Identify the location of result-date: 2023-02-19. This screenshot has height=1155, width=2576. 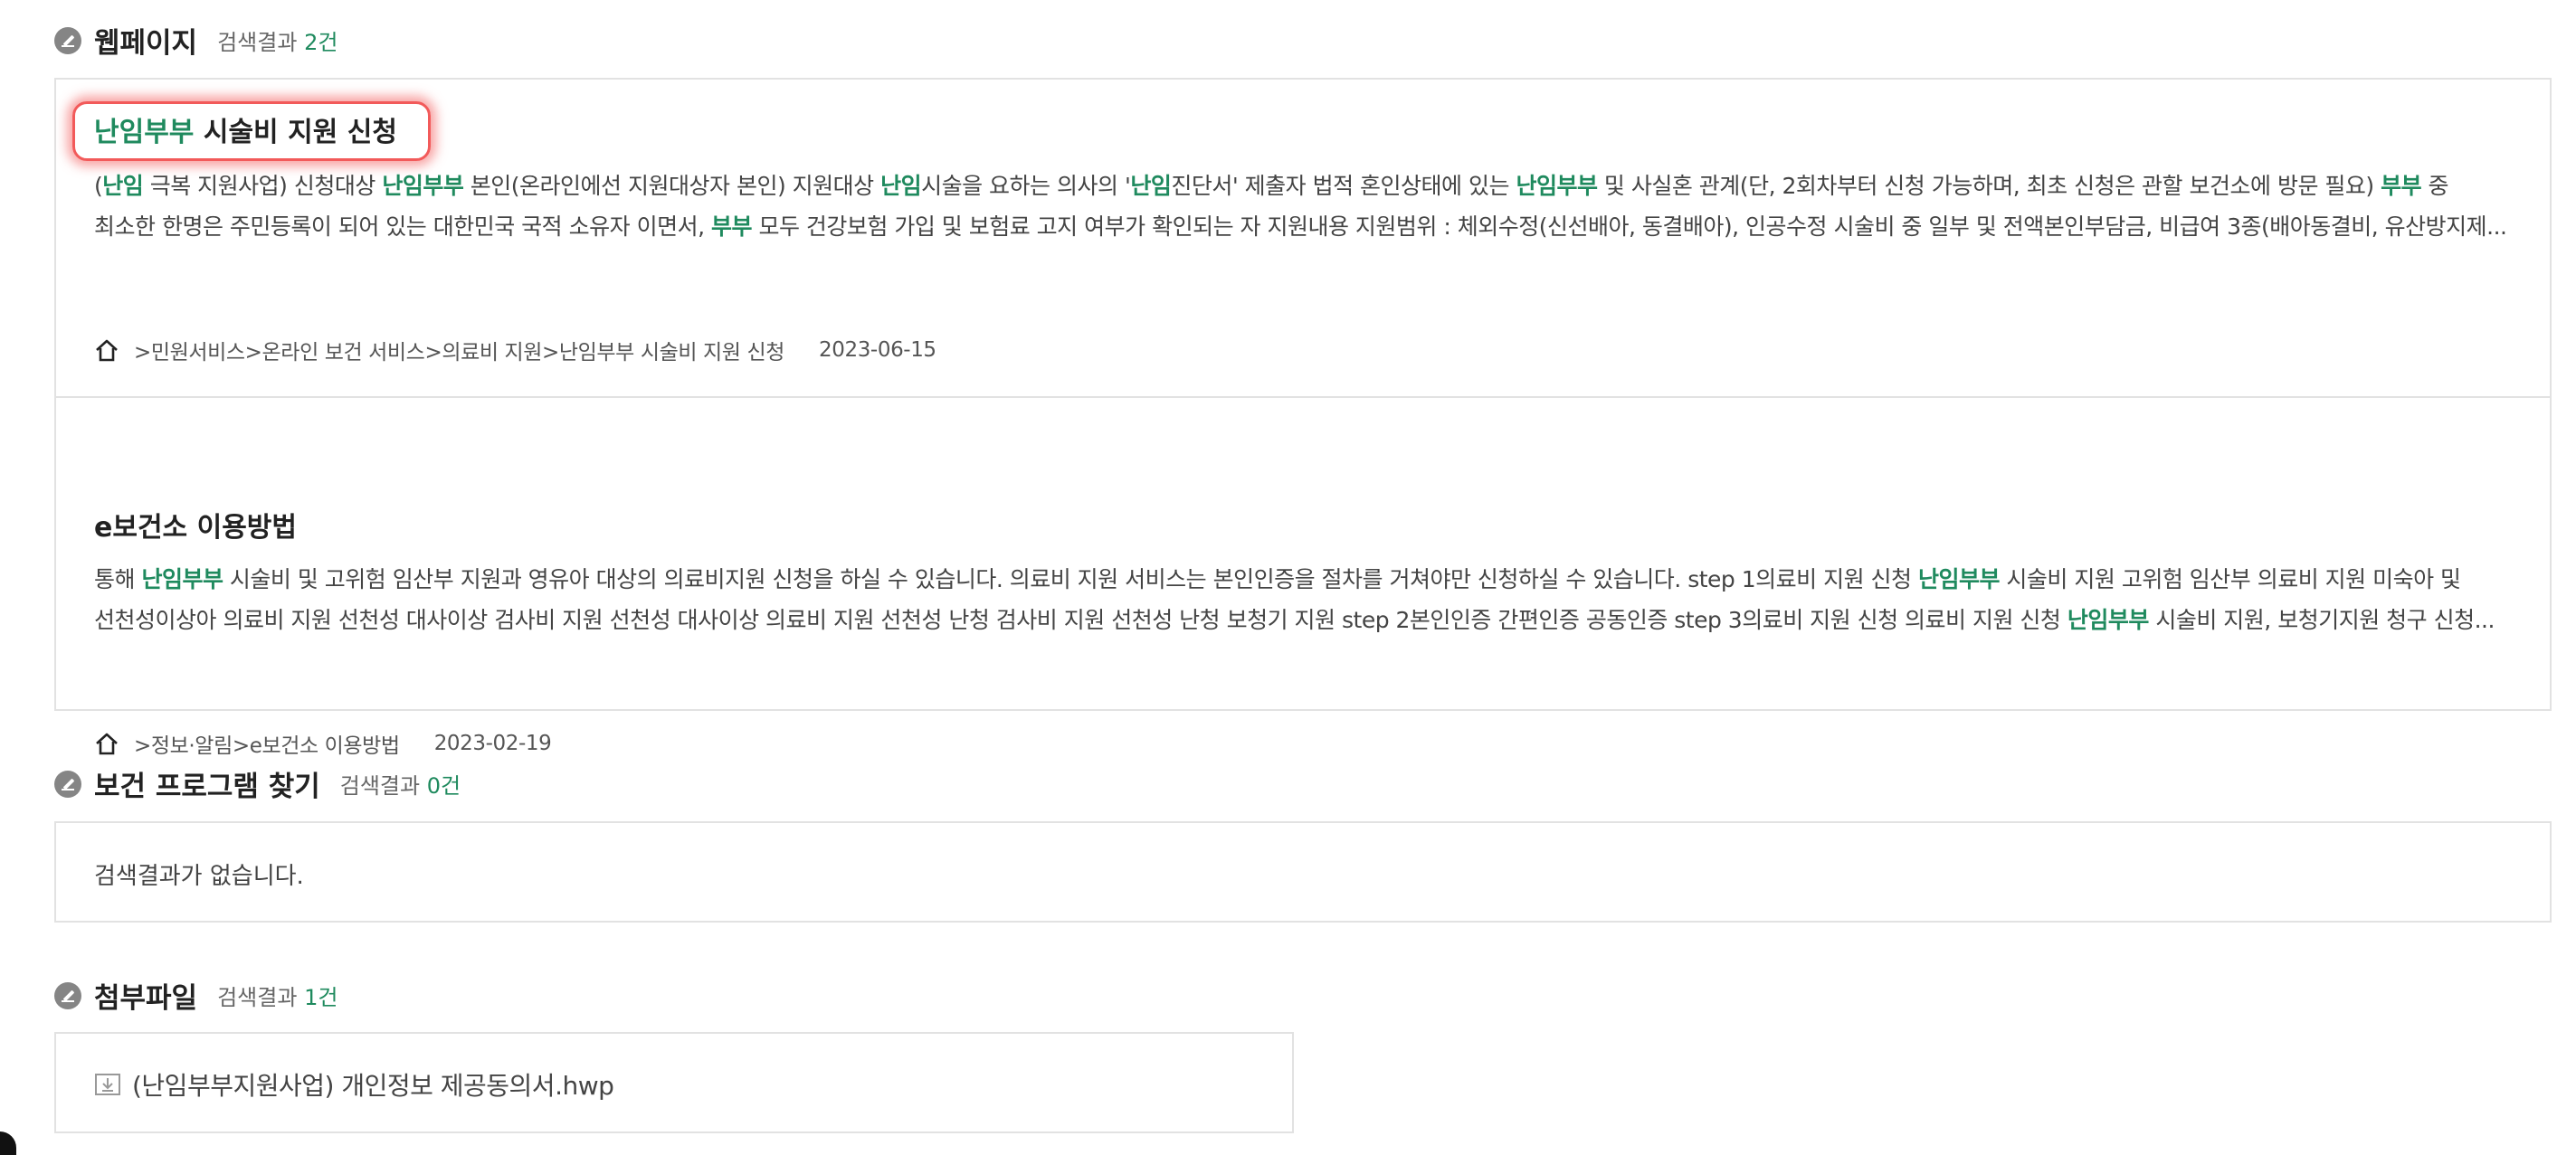
(492, 743).